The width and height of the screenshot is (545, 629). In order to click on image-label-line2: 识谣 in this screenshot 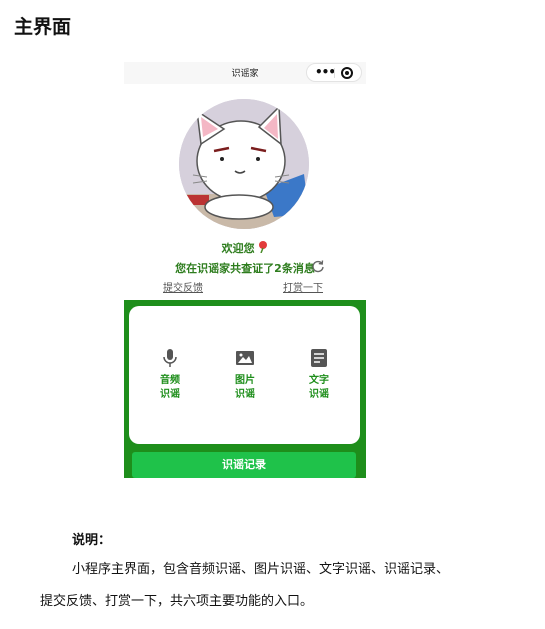, I will do `click(245, 394)`.